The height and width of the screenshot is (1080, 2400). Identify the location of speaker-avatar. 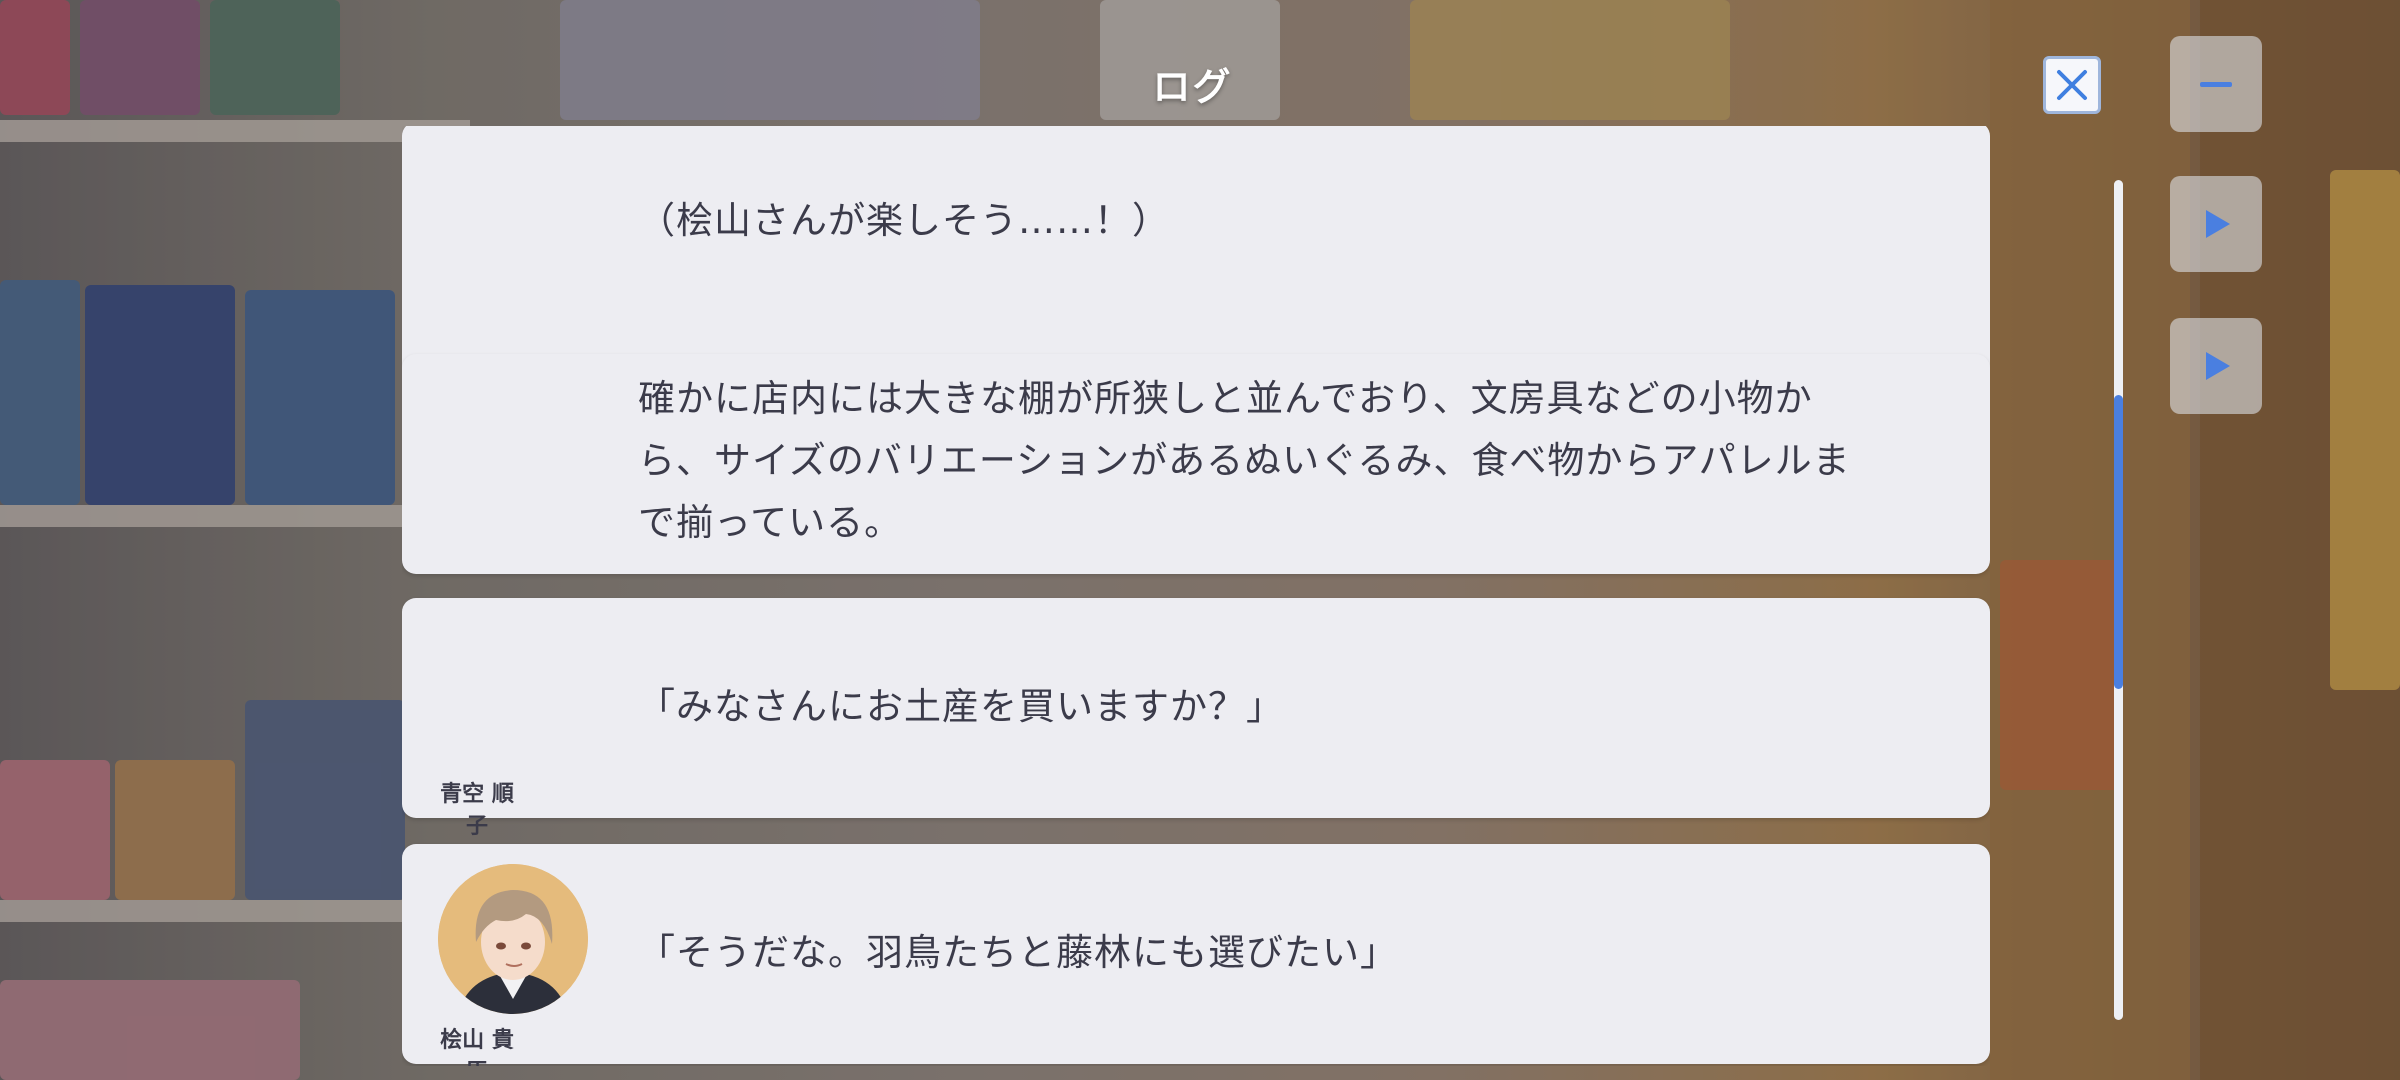
(513, 939).